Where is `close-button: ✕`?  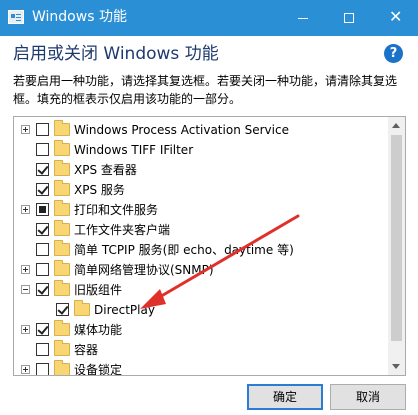
close-button: ✕ is located at coordinates (395, 18).